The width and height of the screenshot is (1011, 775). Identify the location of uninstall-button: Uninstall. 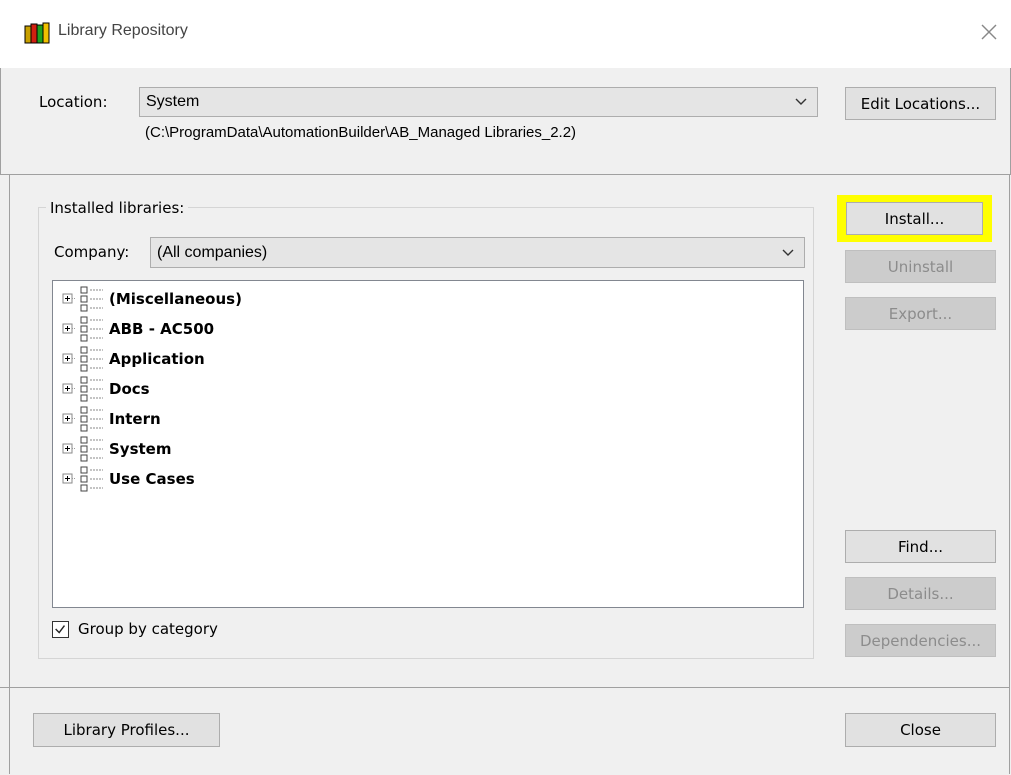
(920, 266).